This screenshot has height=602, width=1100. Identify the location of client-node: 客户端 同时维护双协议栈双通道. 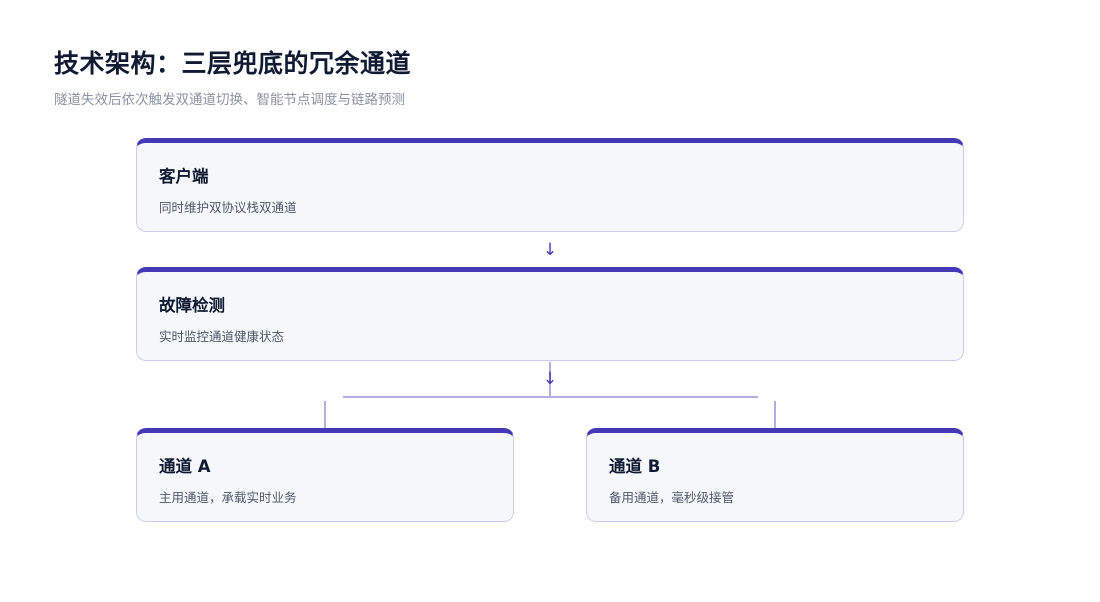
(550, 185).